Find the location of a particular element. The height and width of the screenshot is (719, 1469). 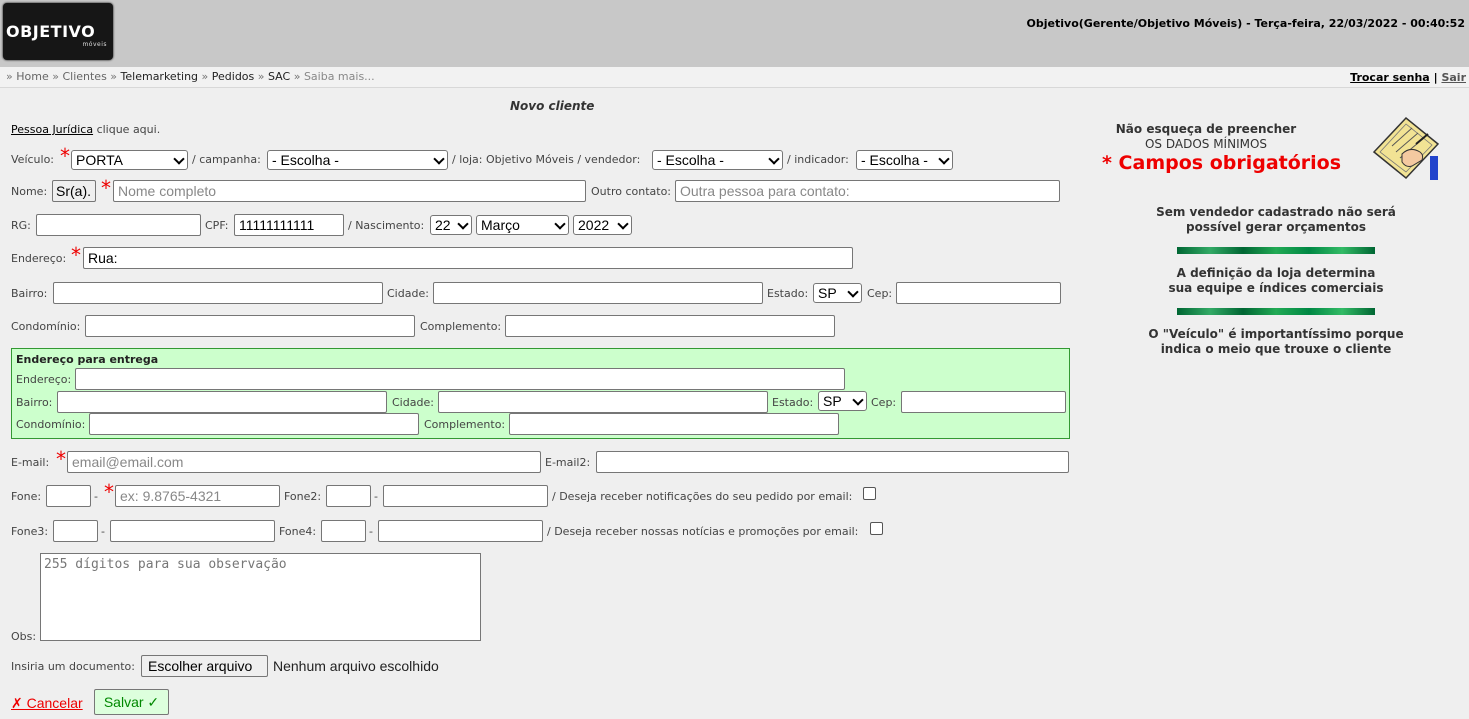

delivery-estado-label: Estado: is located at coordinates (793, 402).